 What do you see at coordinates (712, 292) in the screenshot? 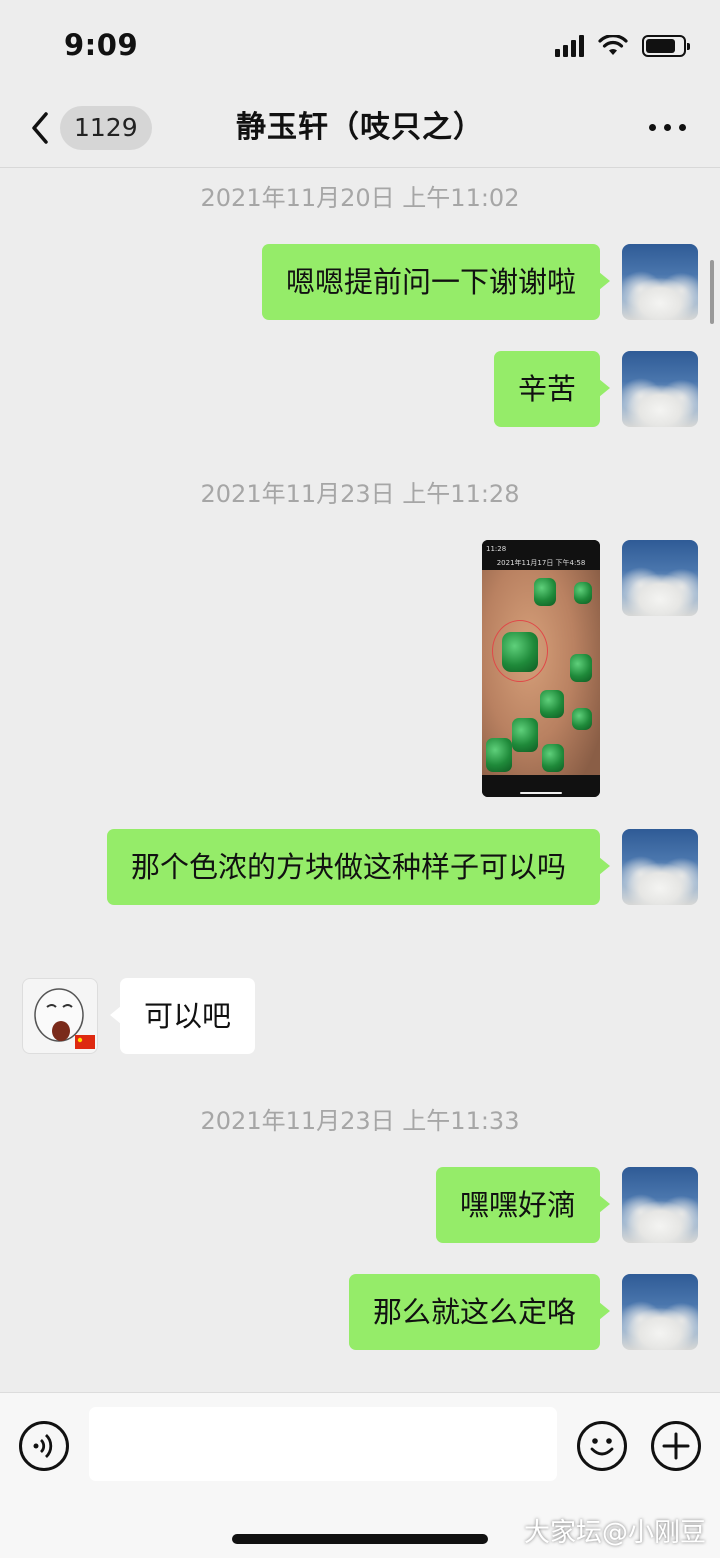
I see `scroll-indicator` at bounding box center [712, 292].